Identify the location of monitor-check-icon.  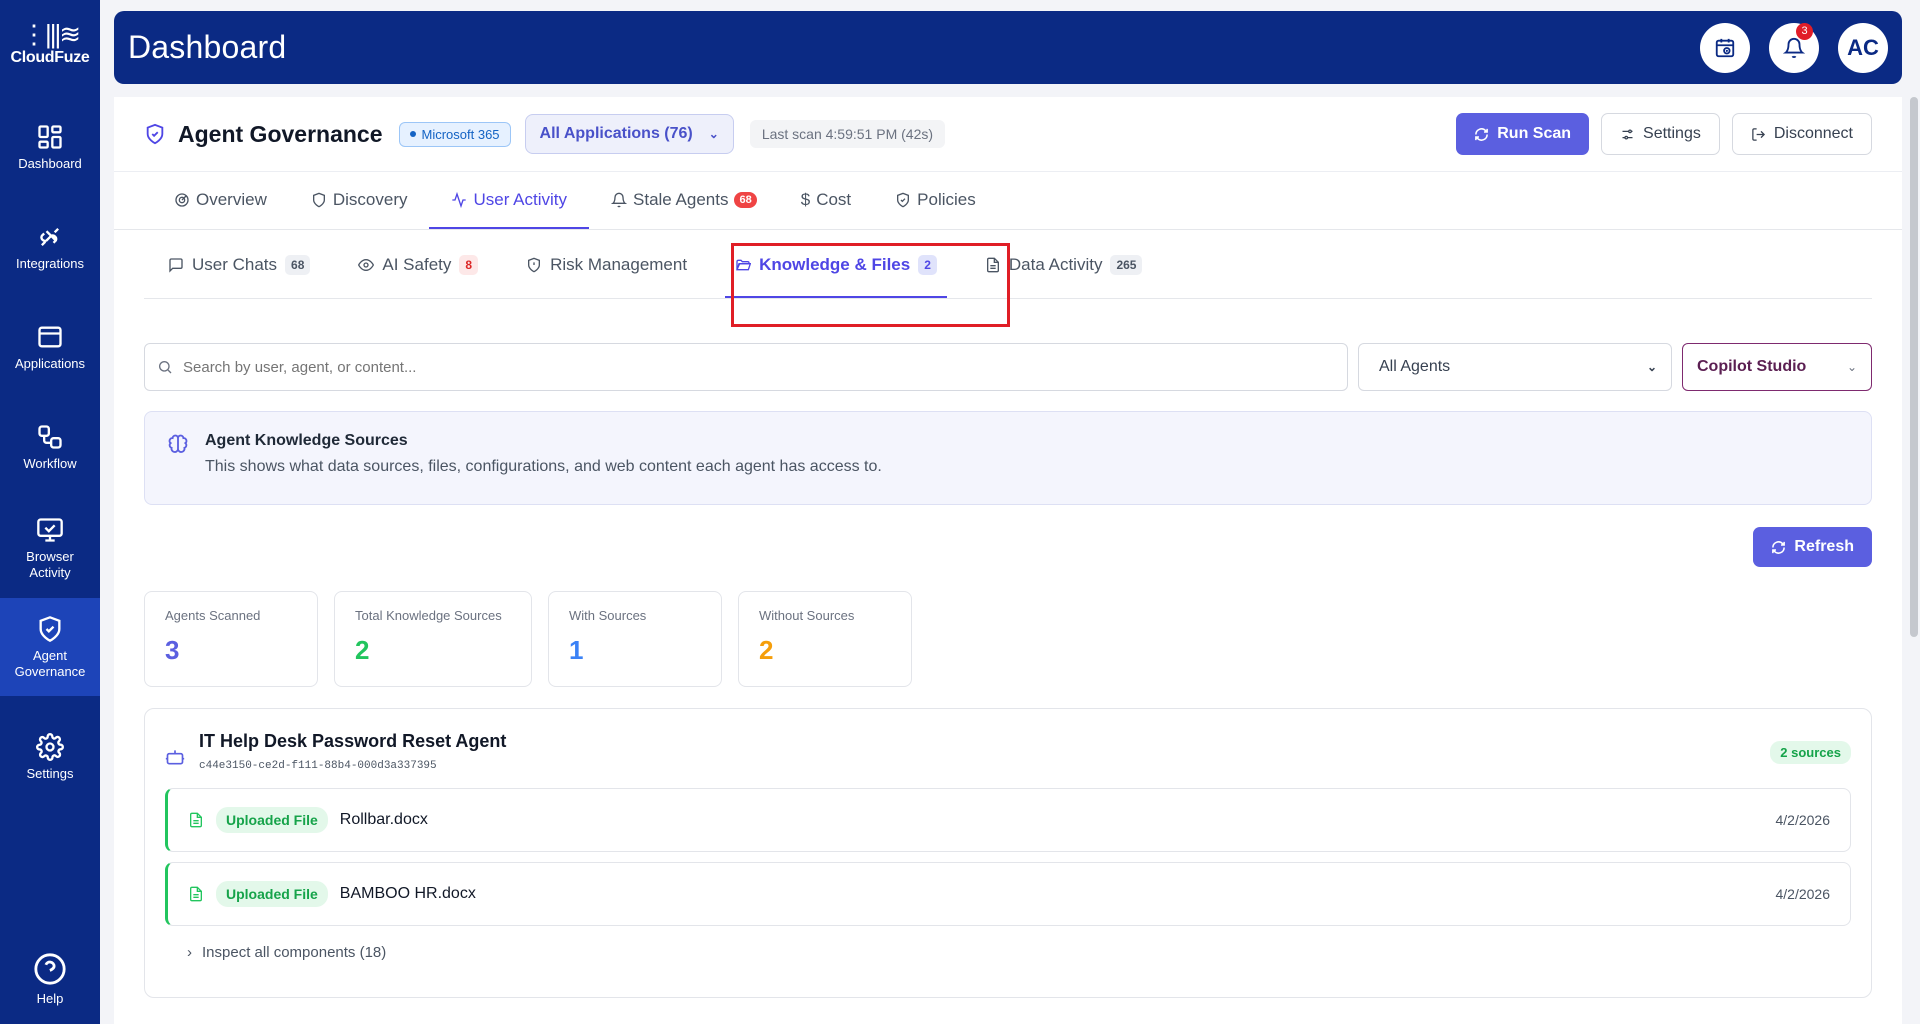
(50, 529).